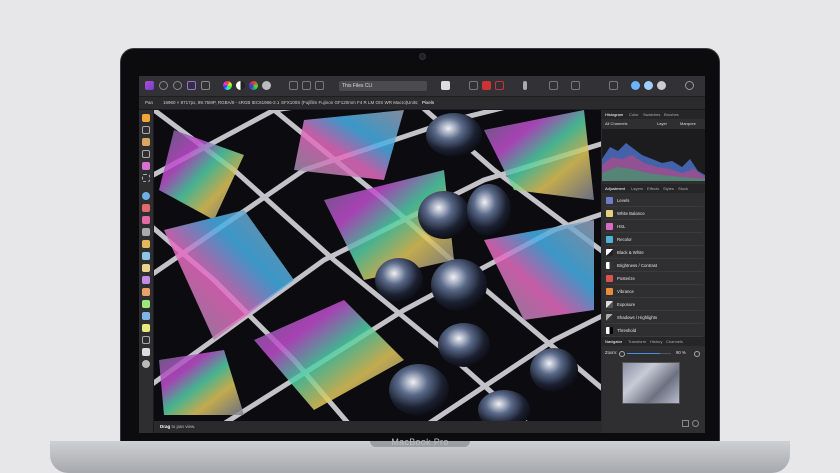 Image resolution: width=840 pixels, height=473 pixels. Describe the element at coordinates (654, 305) in the screenshot. I see `adjustment-item-exposure: Exposure` at that location.